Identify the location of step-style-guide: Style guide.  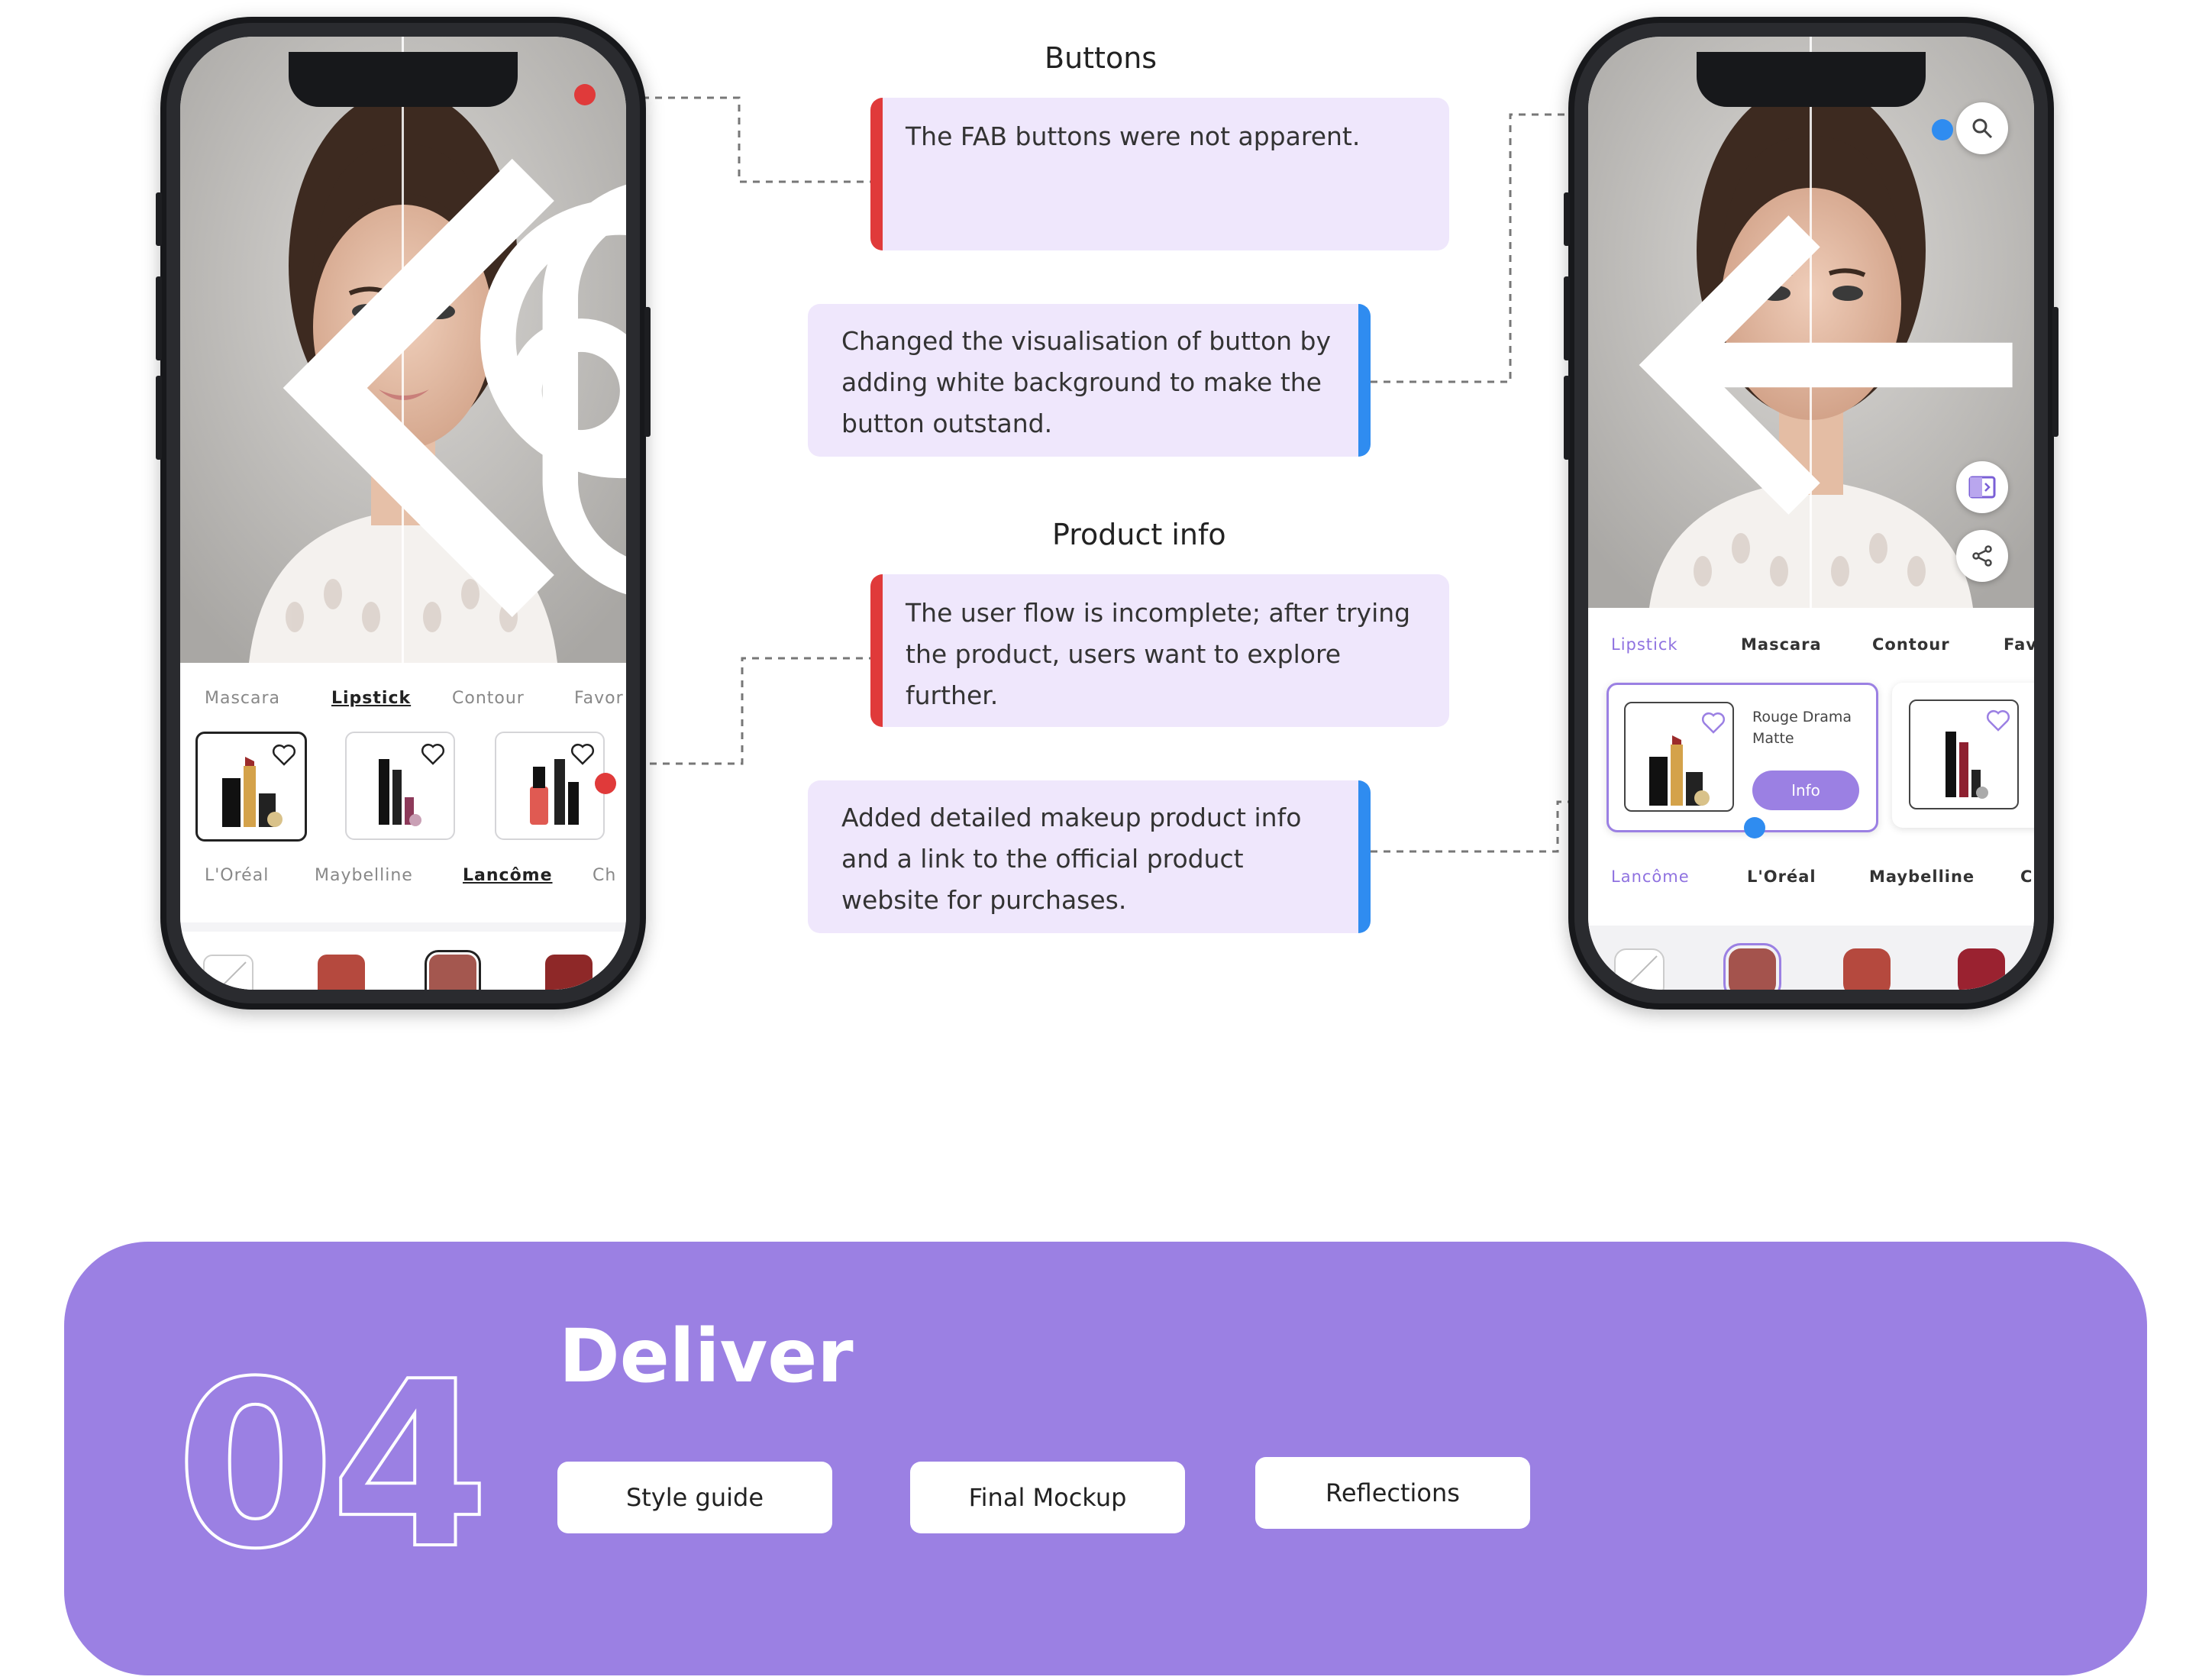
(694, 1497).